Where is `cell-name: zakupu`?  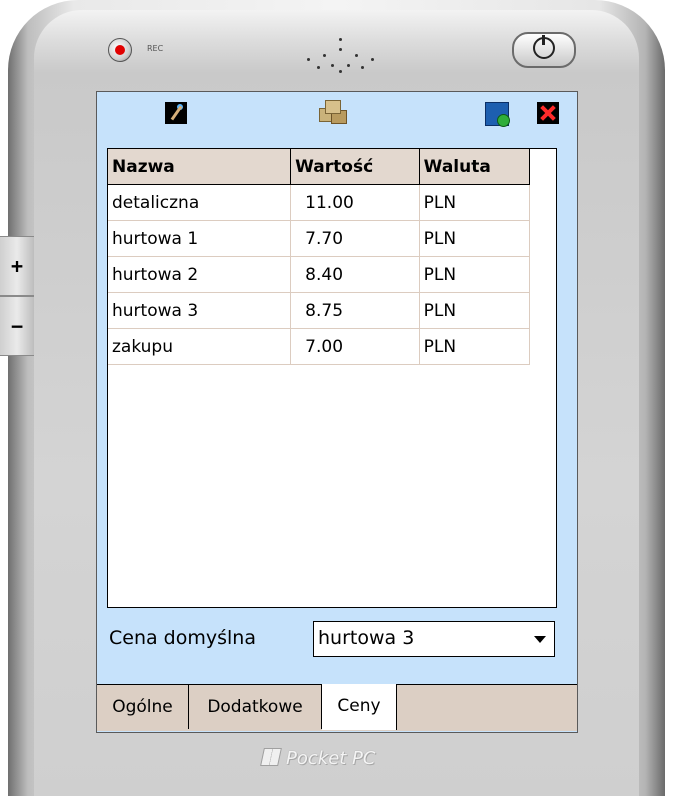 cell-name: zakupu is located at coordinates (200, 346).